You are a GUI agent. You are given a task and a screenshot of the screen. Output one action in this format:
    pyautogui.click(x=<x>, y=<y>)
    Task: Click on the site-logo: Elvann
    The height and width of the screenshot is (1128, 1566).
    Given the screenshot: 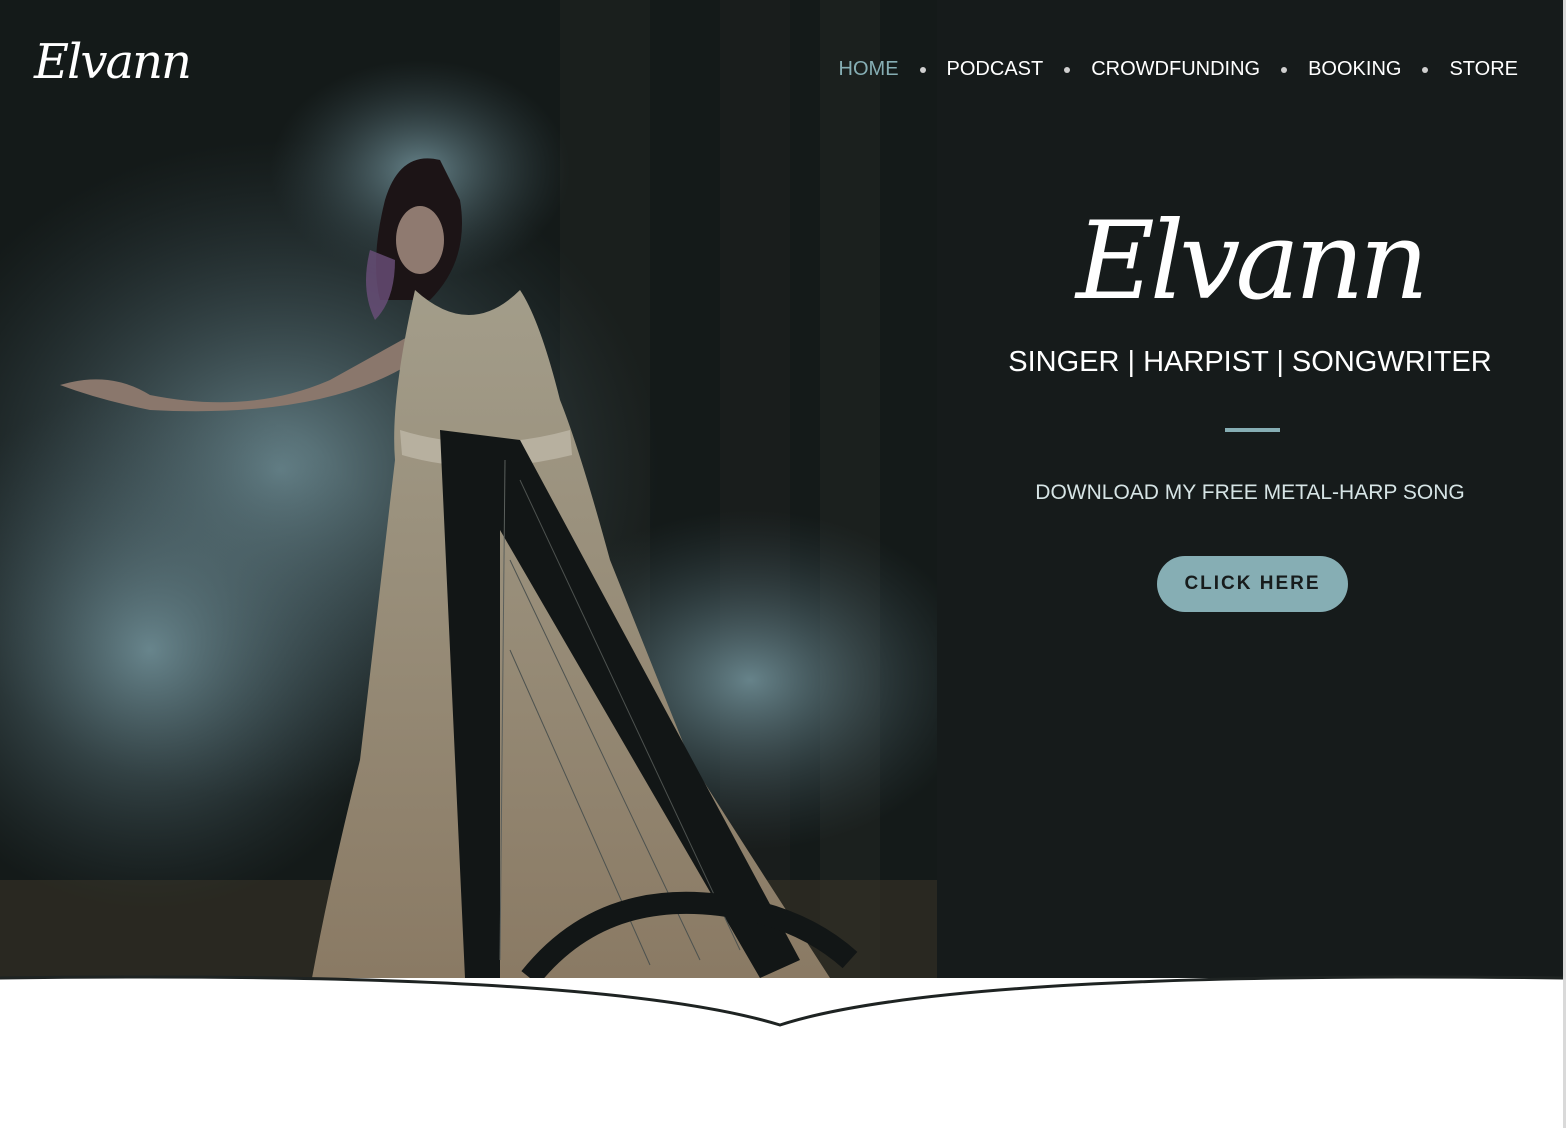 What is the action you would take?
    pyautogui.click(x=113, y=62)
    